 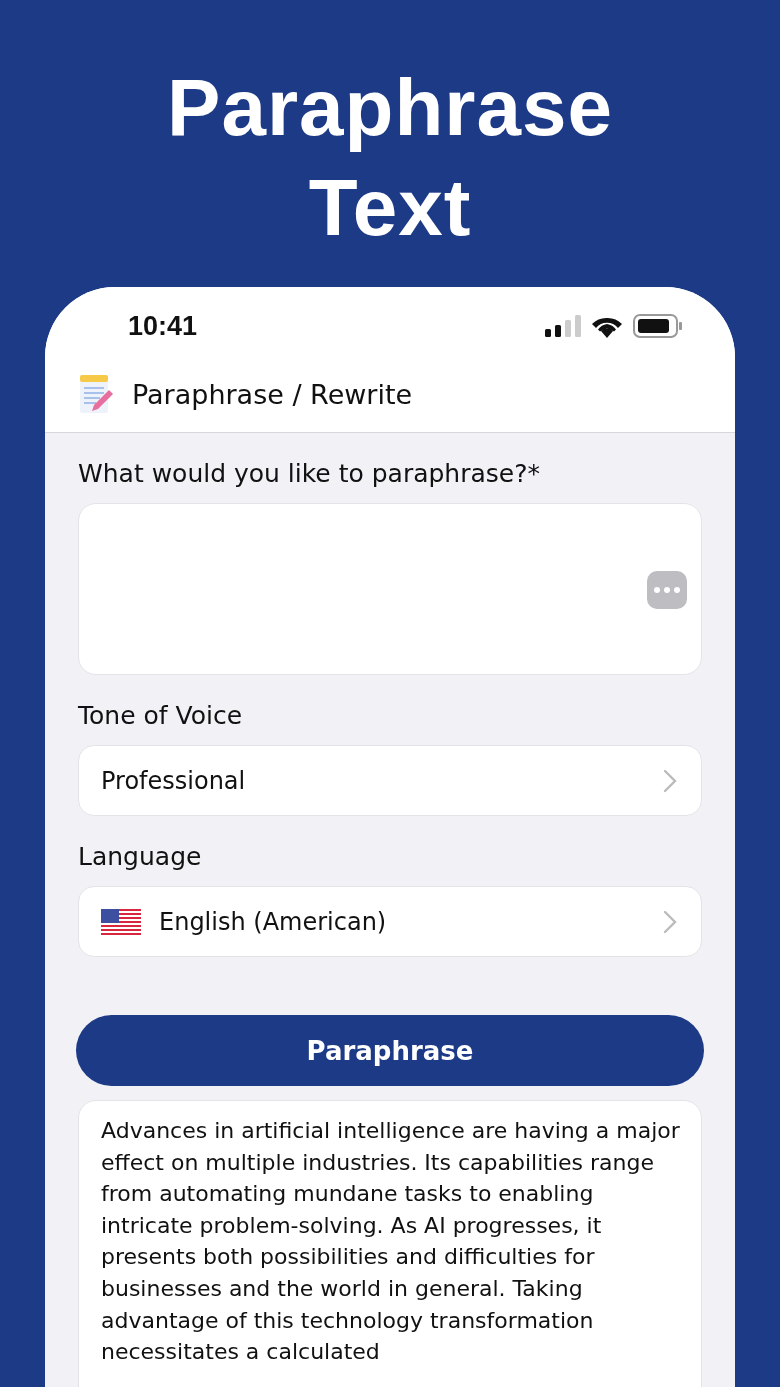 What do you see at coordinates (563, 326) in the screenshot?
I see `signal-icon` at bounding box center [563, 326].